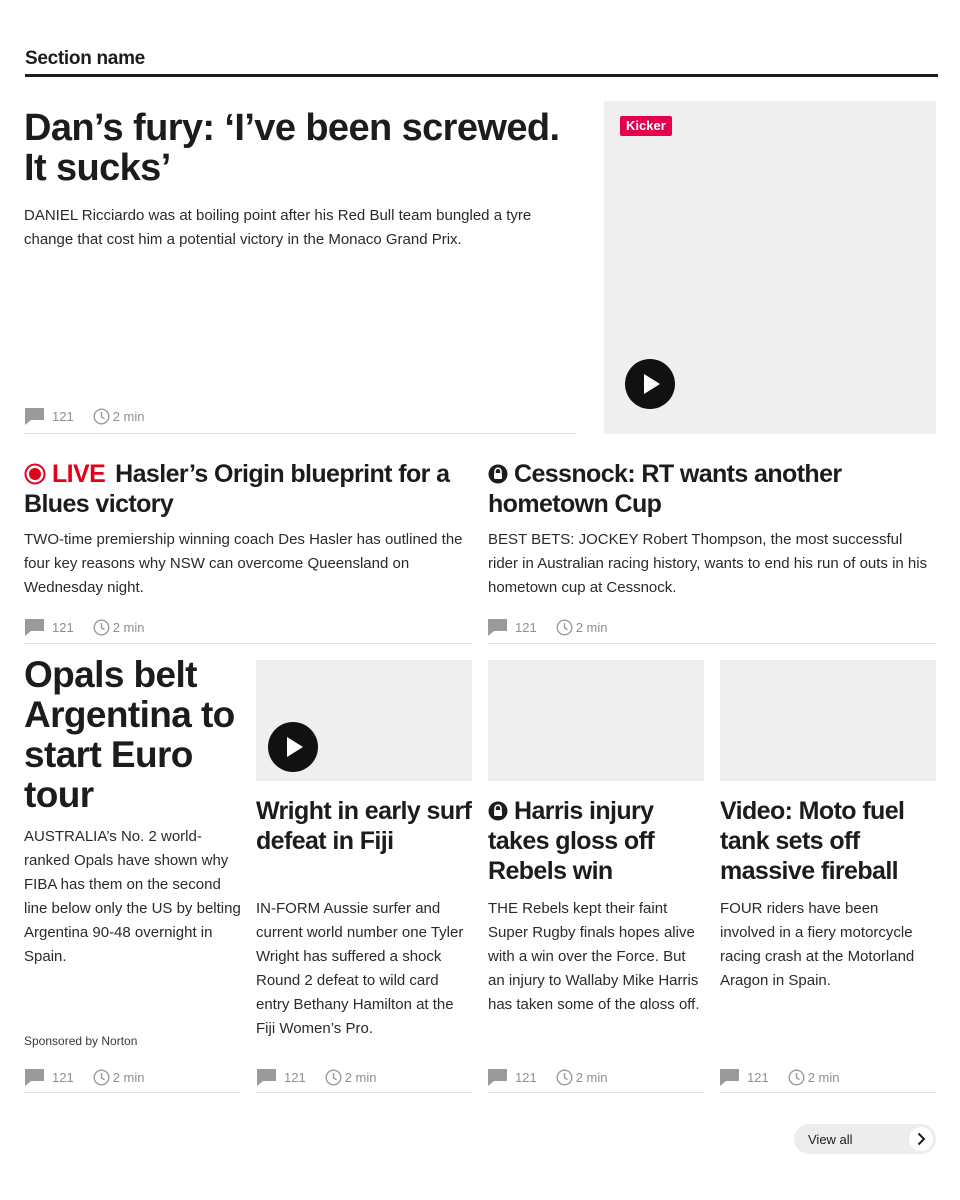 This screenshot has width=960, height=1200. Describe the element at coordinates (481, 75) in the screenshot. I see `section-rule` at that location.